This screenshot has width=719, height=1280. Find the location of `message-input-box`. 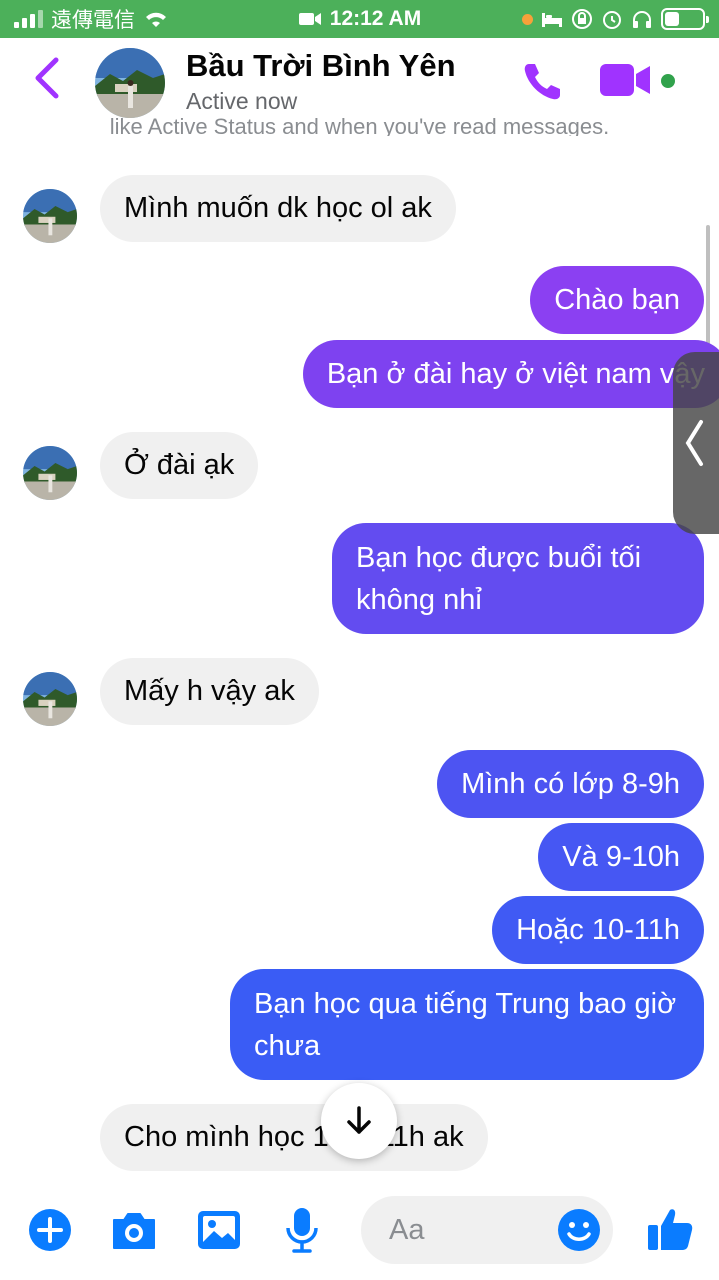

message-input-box is located at coordinates (487, 1230).